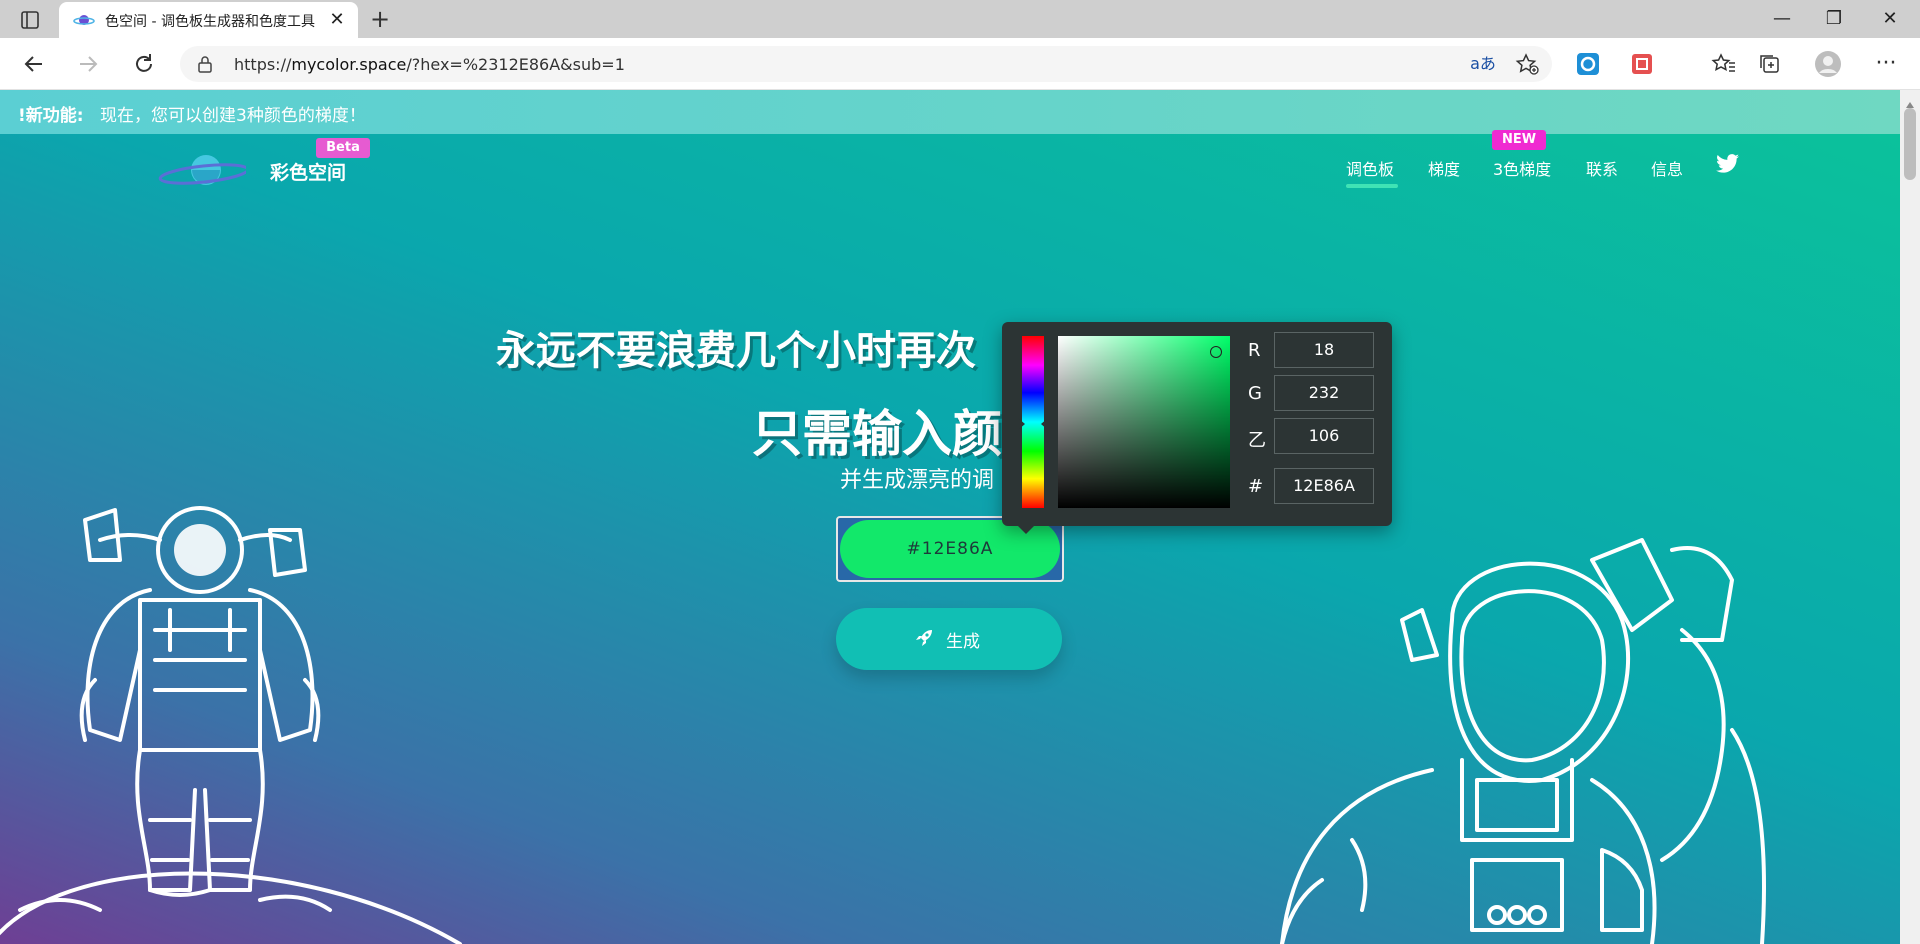  Describe the element at coordinates (1044, 424) in the screenshot. I see `hue-slider-handle-right` at that location.